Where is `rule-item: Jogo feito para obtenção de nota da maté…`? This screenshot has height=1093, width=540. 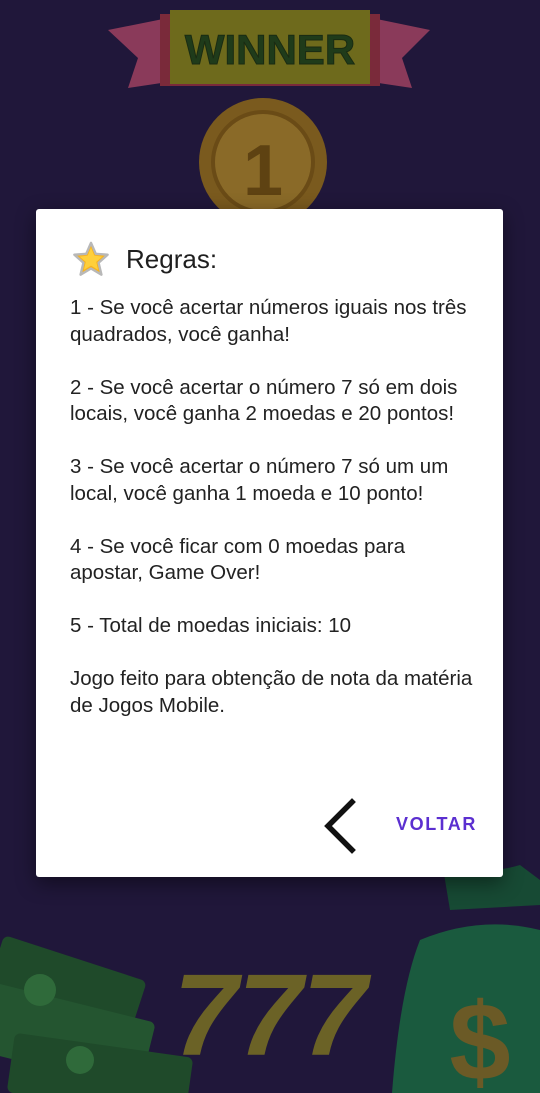
rule-item: Jogo feito para obtenção de nota da maté… is located at coordinates (271, 692).